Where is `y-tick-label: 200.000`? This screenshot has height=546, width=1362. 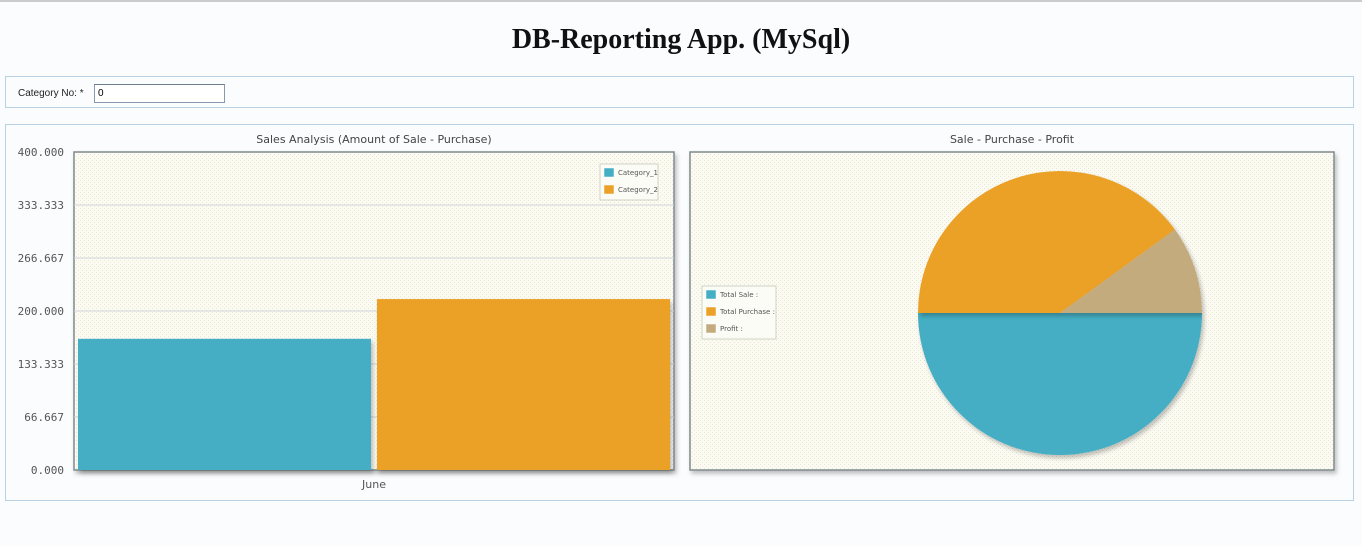 y-tick-label: 200.000 is located at coordinates (41, 311).